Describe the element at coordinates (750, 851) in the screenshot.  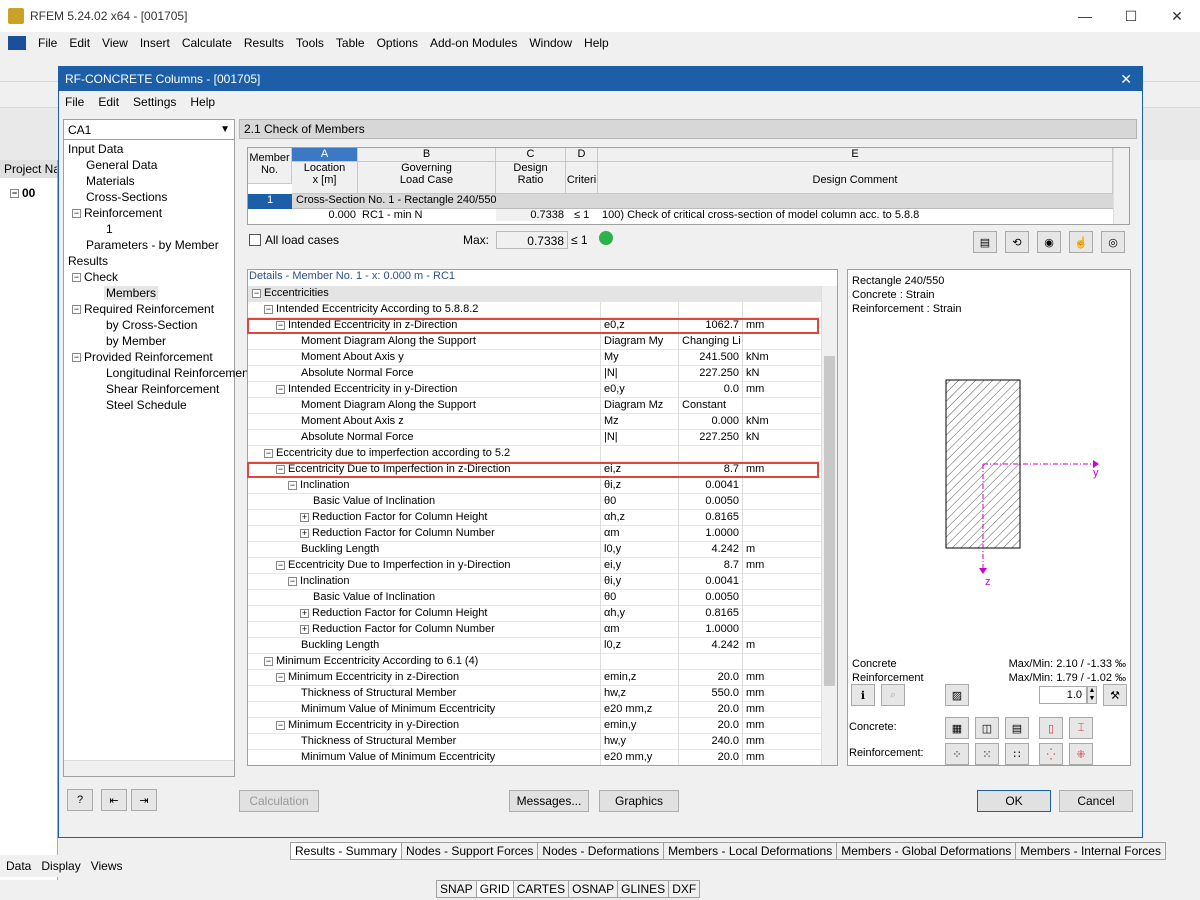
I see `tab-members-local-deformations: Members - Local Deformations` at that location.